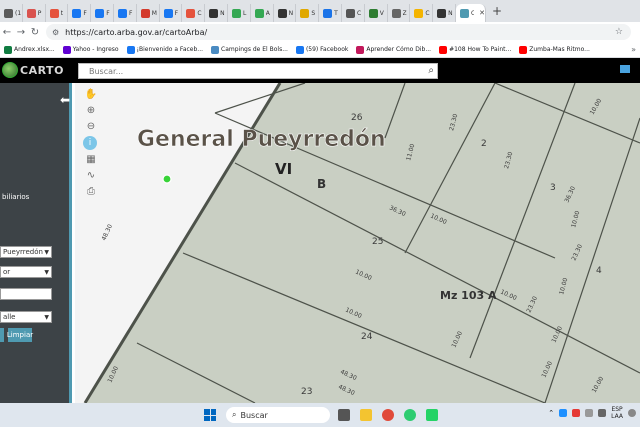 The height and width of the screenshot is (427, 640). I want to click on bookmark-star-icon: ☆, so click(619, 32).